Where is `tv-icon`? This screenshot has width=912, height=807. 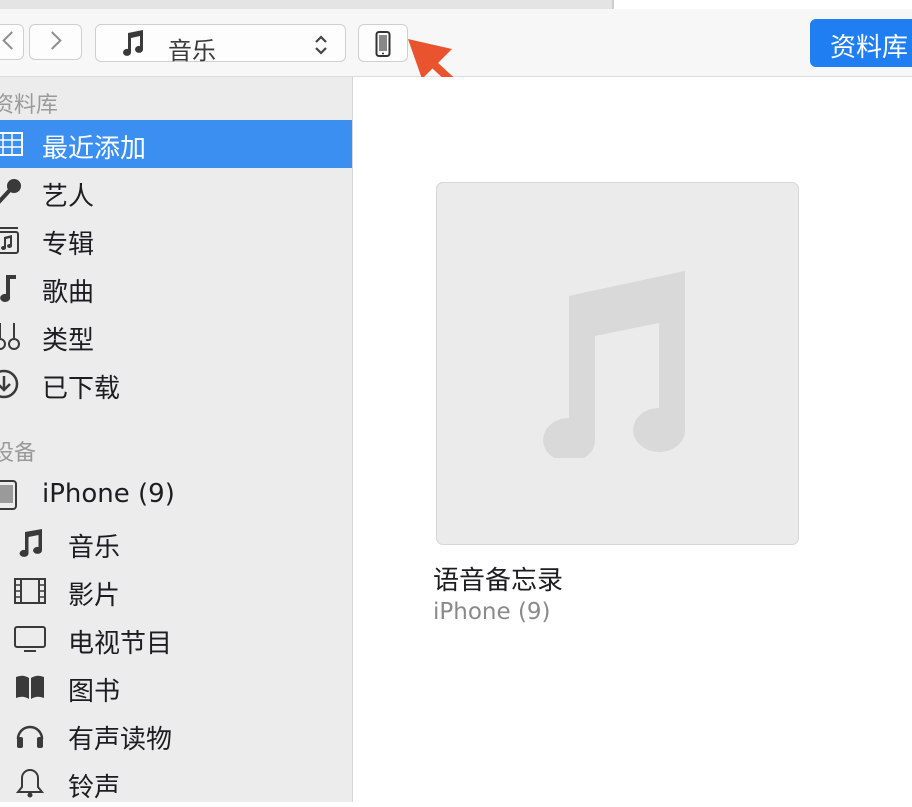 tv-icon is located at coordinates (30, 639).